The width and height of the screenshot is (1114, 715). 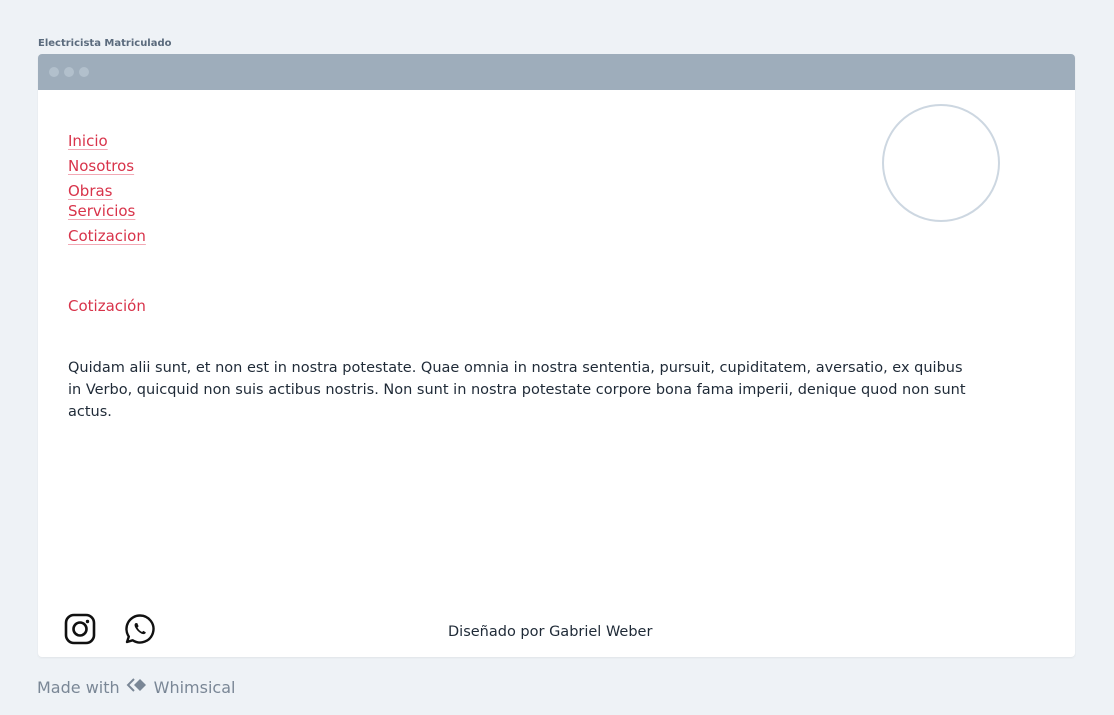 What do you see at coordinates (88, 141) in the screenshot?
I see `nav-link-inicio: Inicio` at bounding box center [88, 141].